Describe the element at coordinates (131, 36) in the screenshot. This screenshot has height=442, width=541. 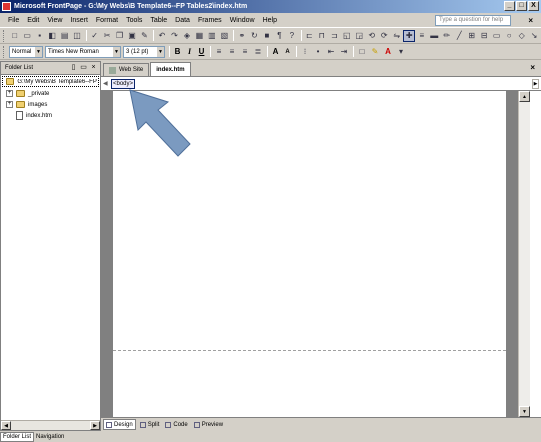
I see `paste-icon: ▣` at that location.